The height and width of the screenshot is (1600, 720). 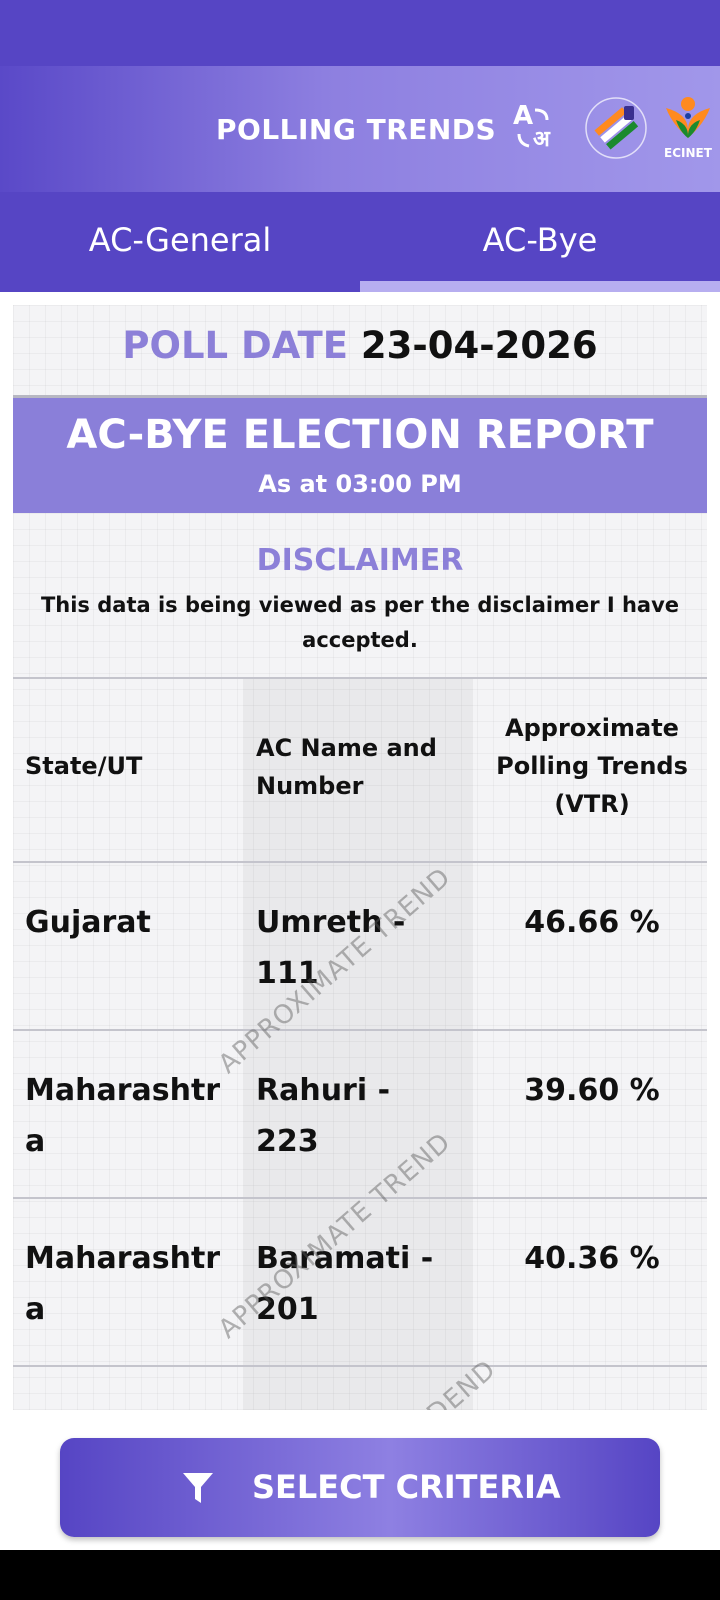 I want to click on svg-text: अ, so click(x=542, y=139).